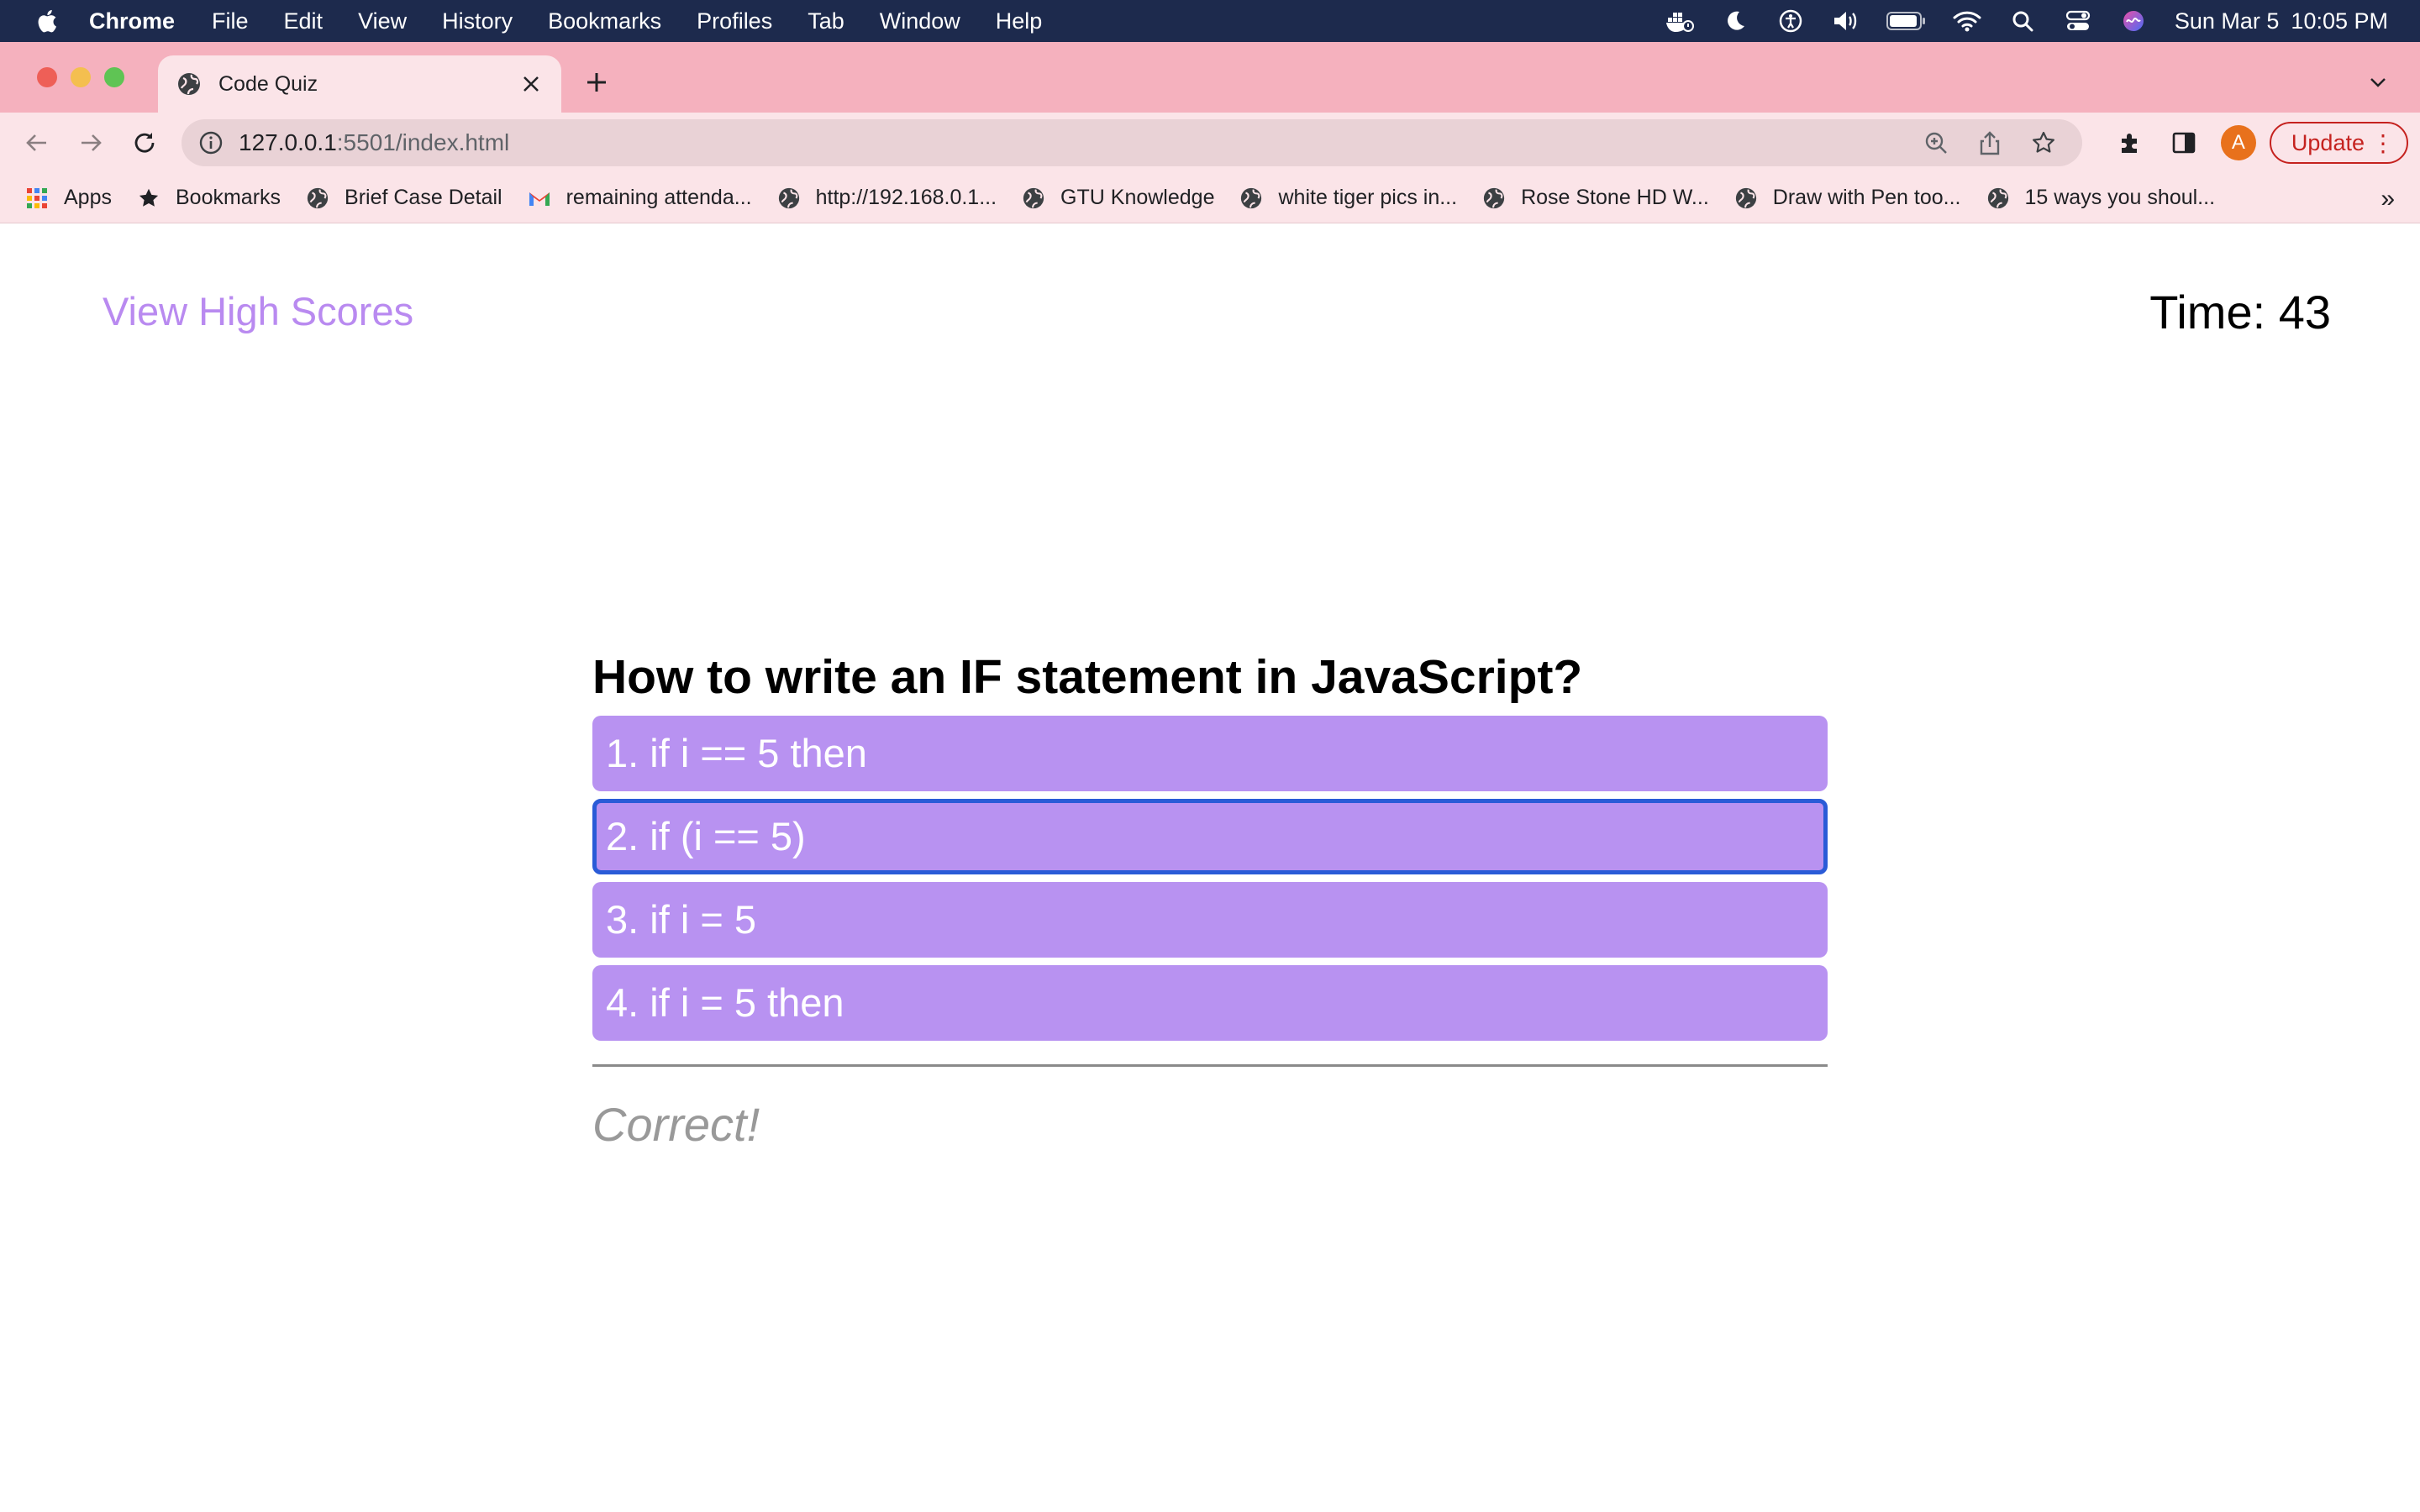 The height and width of the screenshot is (1512, 2420). I want to click on extensions-puzzle-icon, so click(2130, 143).